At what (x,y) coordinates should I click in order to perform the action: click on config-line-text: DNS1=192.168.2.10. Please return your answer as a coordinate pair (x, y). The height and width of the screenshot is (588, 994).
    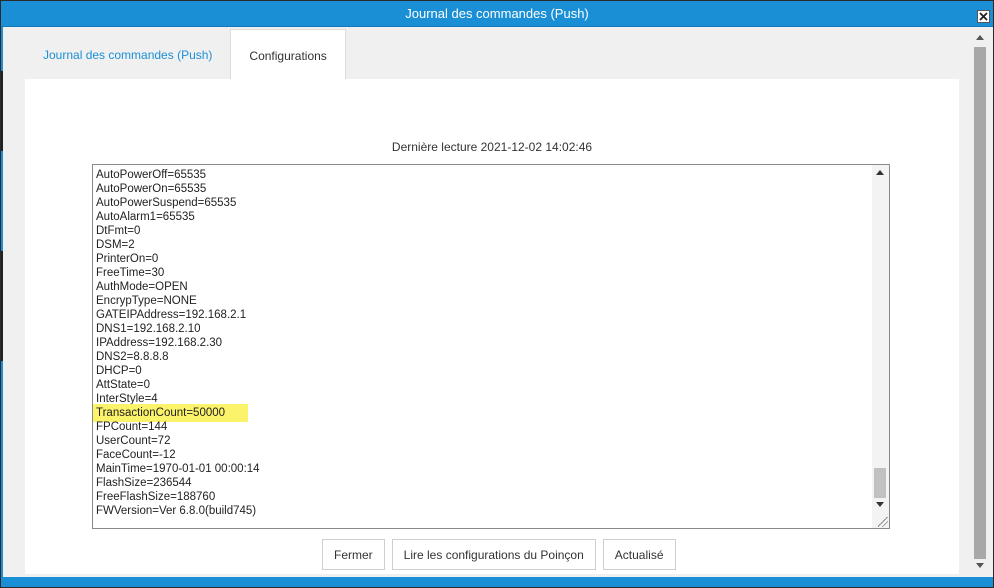
    Looking at the image, I should click on (148, 329).